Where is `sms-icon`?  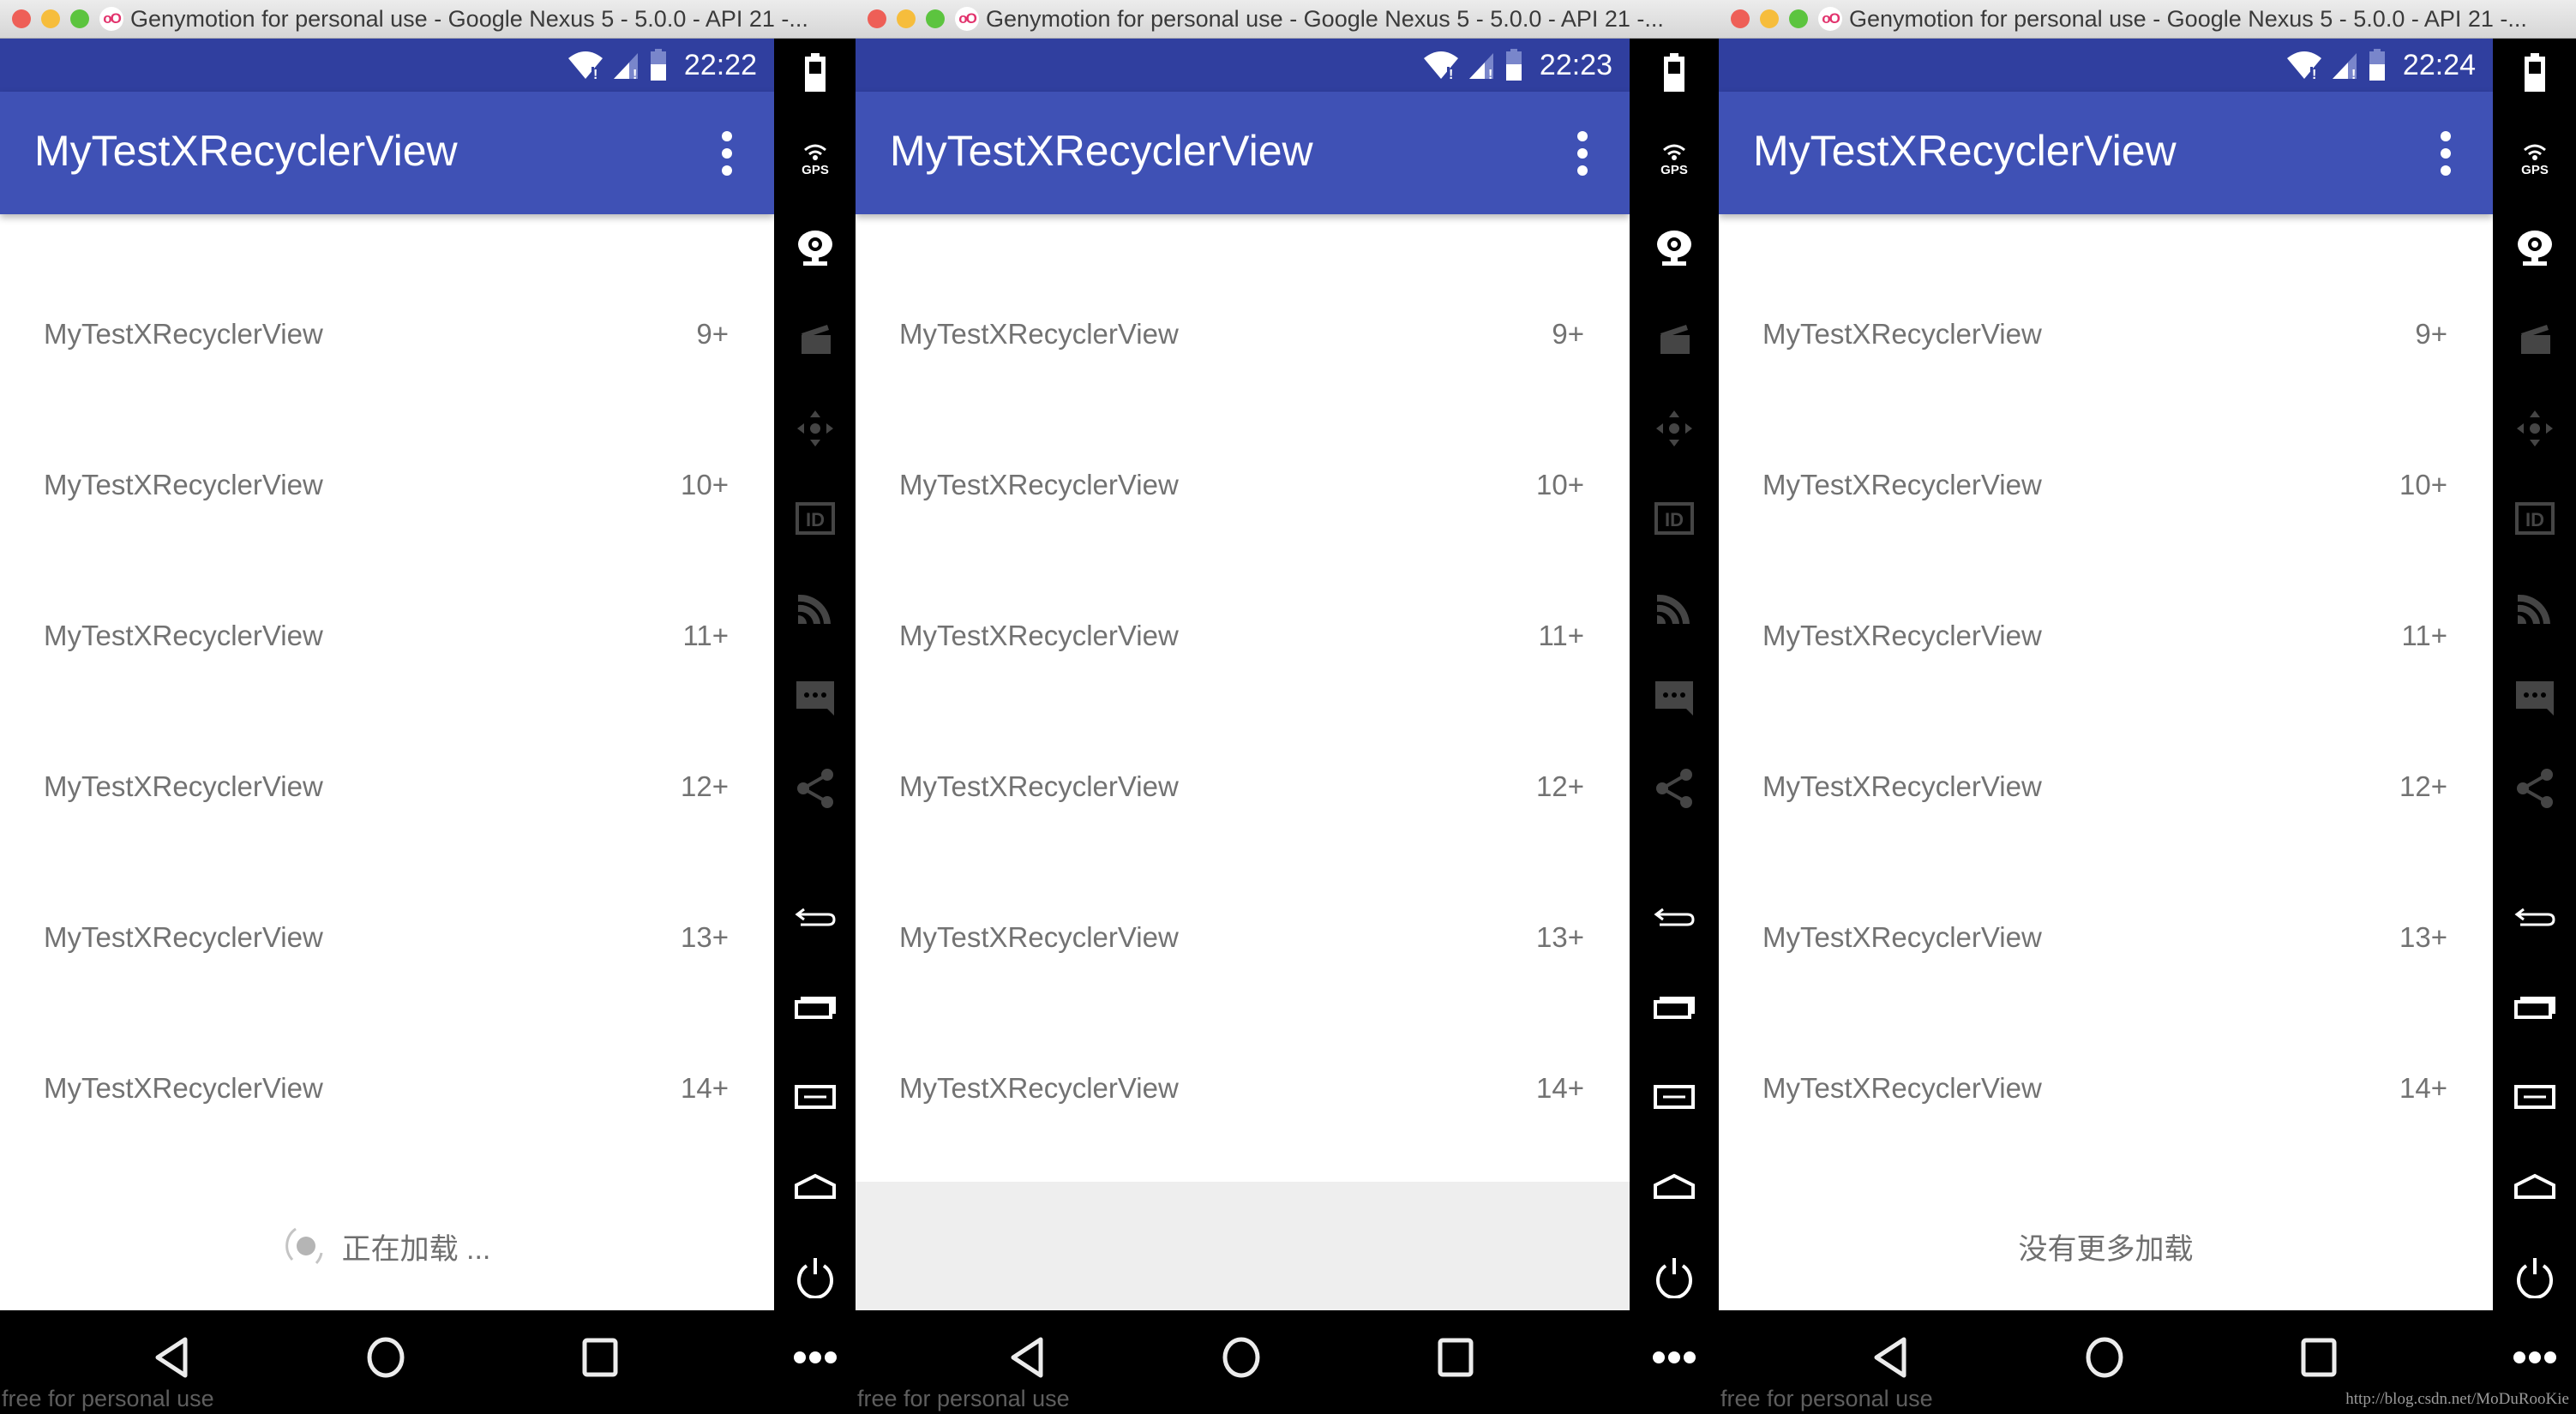
sms-icon is located at coordinates (1674, 698).